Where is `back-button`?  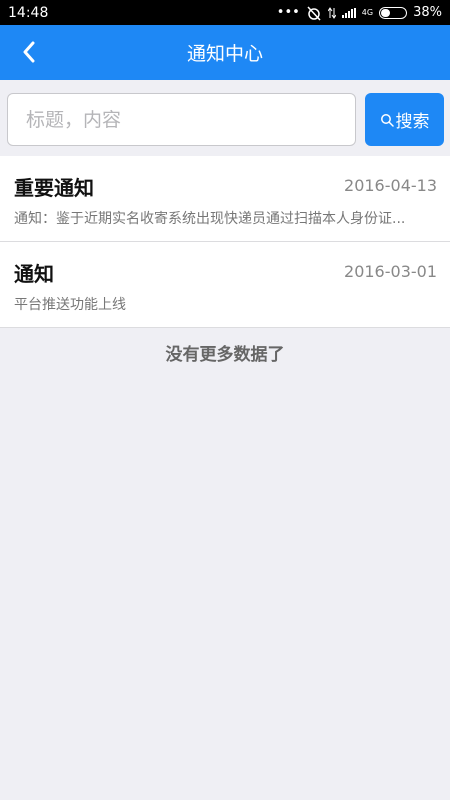 back-button is located at coordinates (29, 52).